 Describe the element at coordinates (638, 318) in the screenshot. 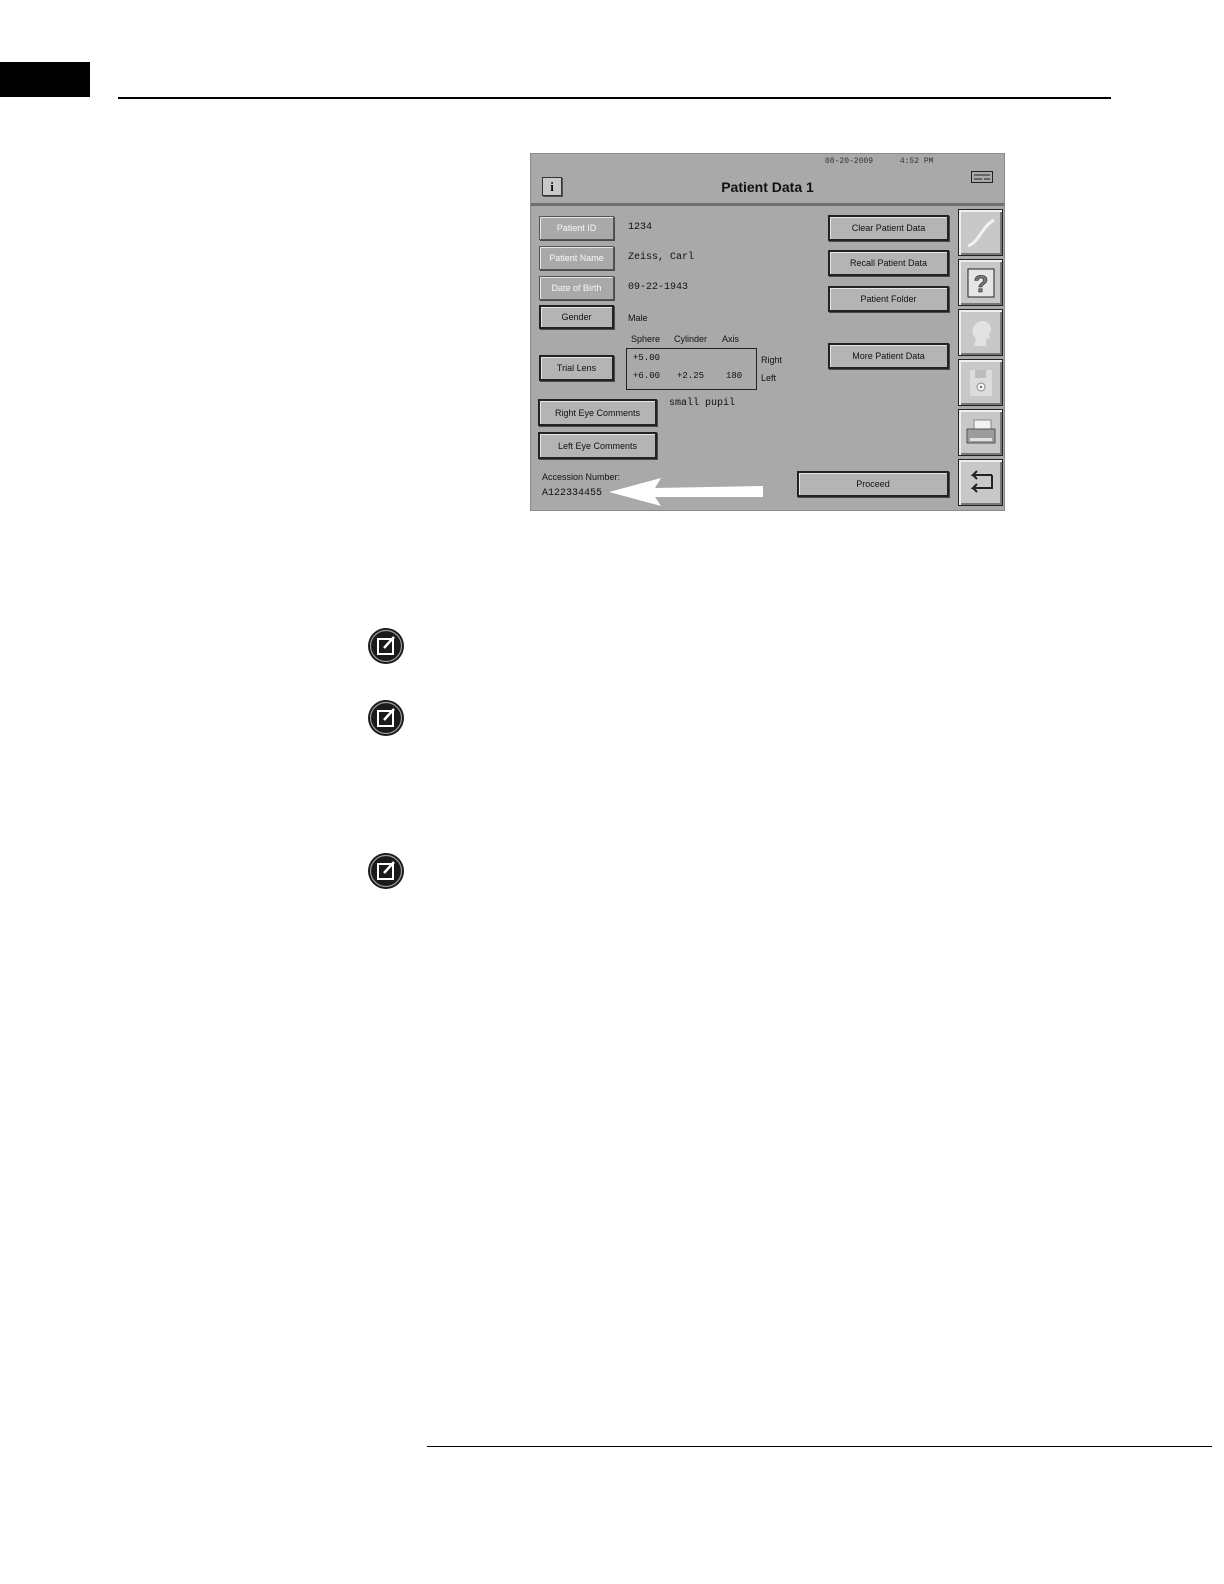

I see `gender-value: Male` at that location.